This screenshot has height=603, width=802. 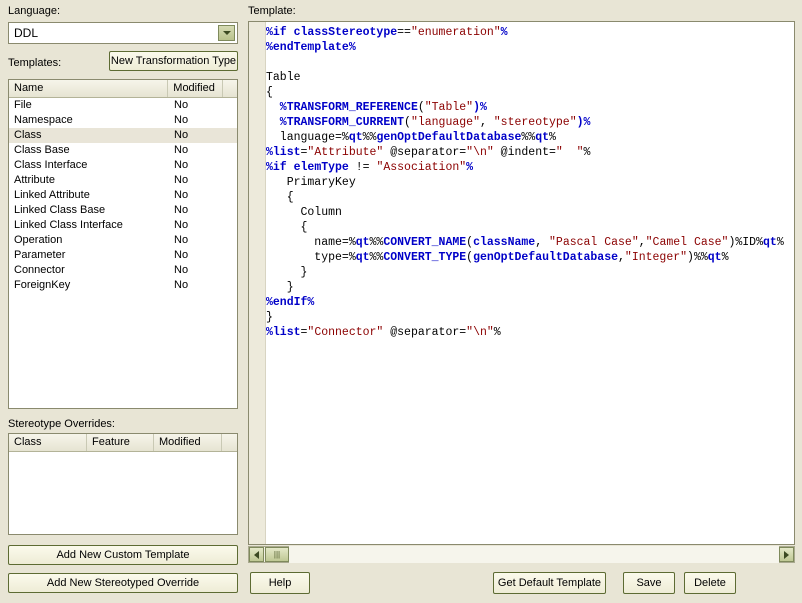 I want to click on code-token: Column, so click(x=304, y=212).